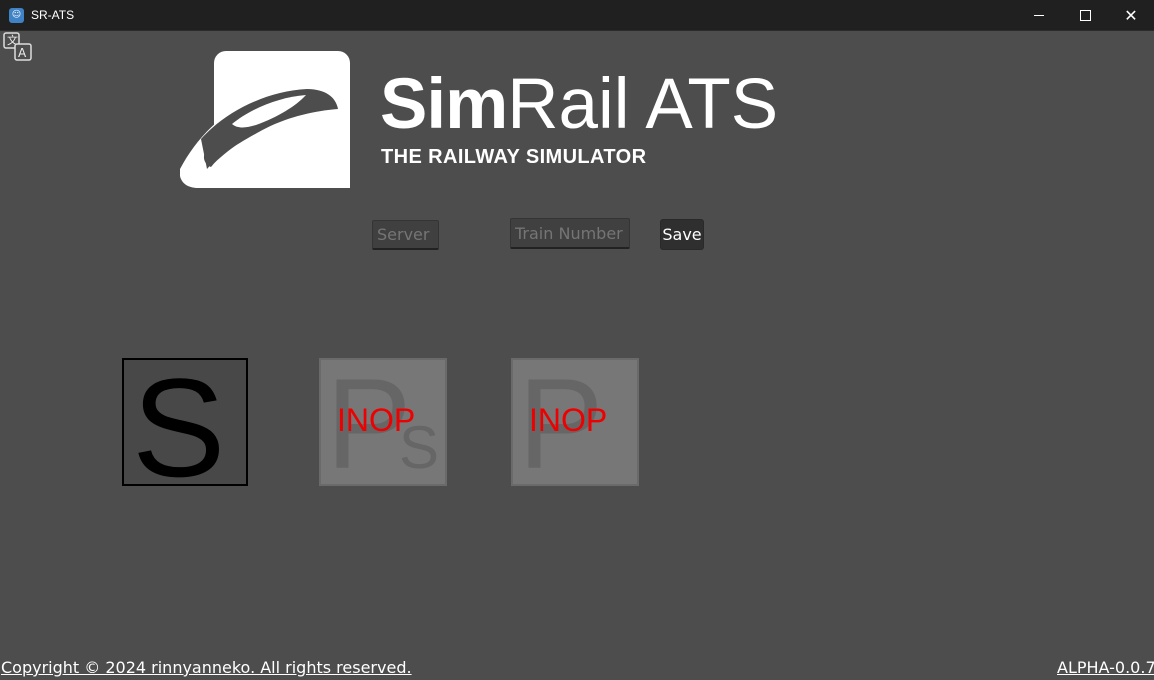 The image size is (1154, 680). I want to click on close-button: ✕, so click(1131, 15).